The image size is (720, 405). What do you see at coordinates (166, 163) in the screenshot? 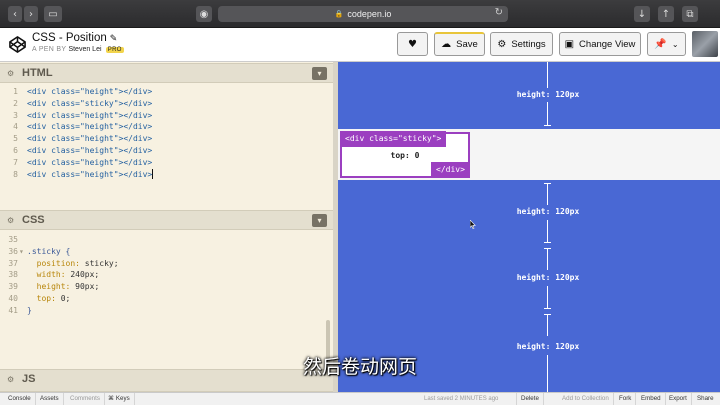
I see `code-line: 7 <div class="height"></div>` at bounding box center [166, 163].